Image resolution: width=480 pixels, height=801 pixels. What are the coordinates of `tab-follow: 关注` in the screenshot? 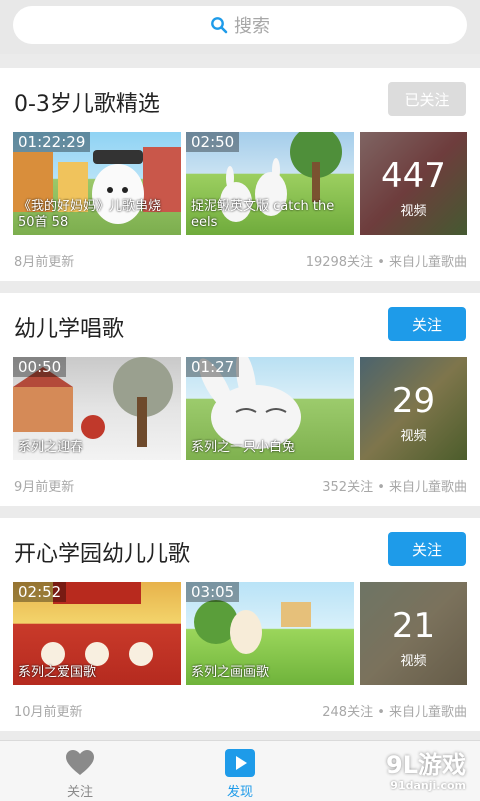 It's located at (80, 771).